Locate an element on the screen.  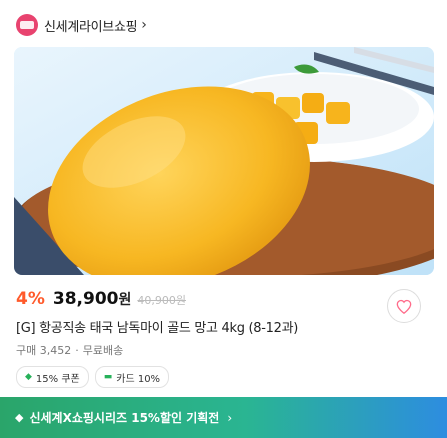
original-price: 40,900원 is located at coordinates (161, 300).